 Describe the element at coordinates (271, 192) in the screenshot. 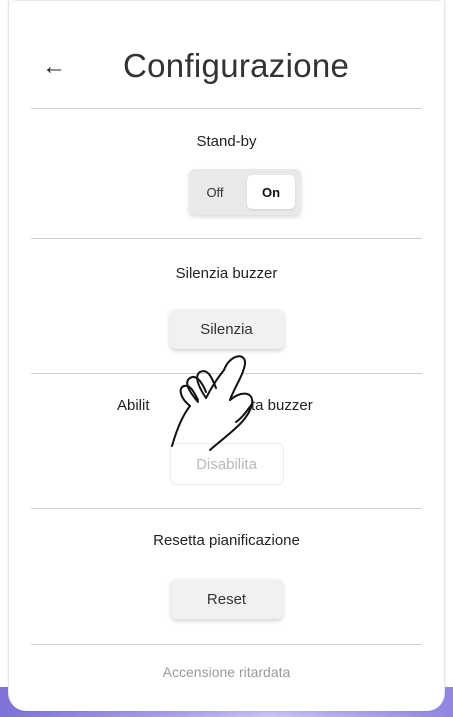

I see `toggle-on-option: On` at that location.